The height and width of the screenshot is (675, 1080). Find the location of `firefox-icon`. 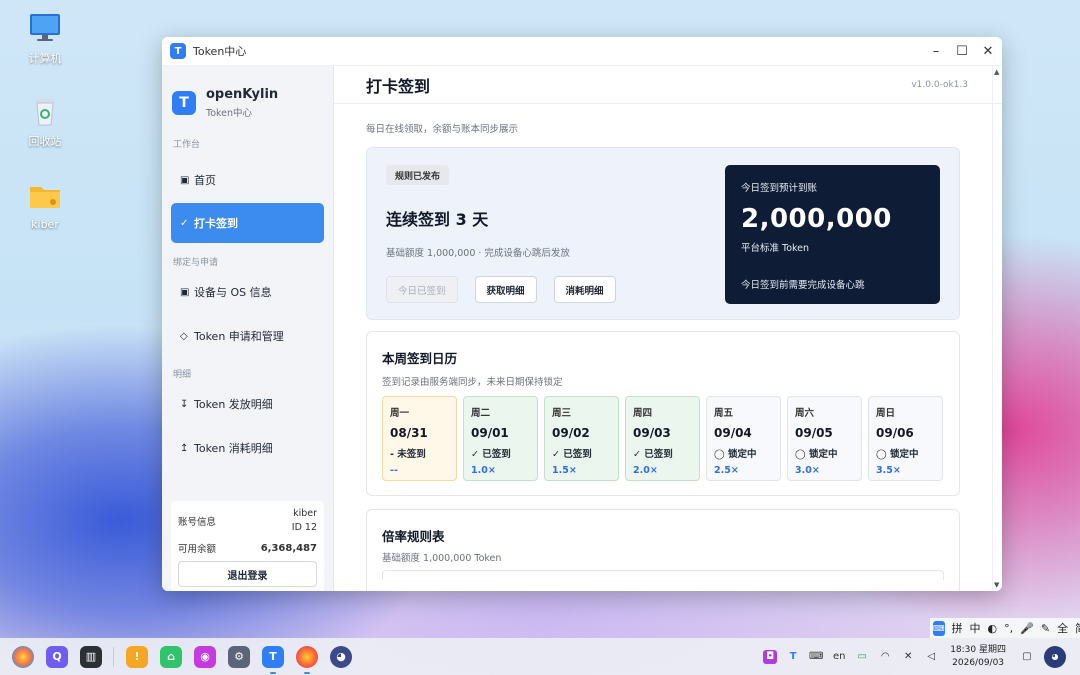

firefox-icon is located at coordinates (307, 659).